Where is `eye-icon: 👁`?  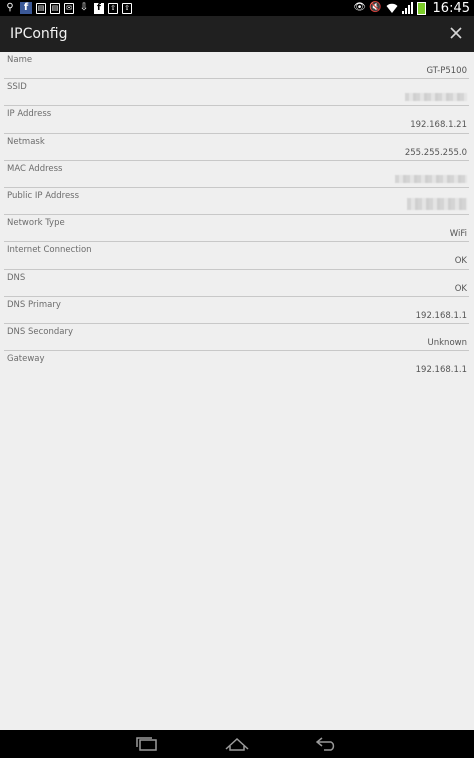 eye-icon: 👁 is located at coordinates (359, 7).